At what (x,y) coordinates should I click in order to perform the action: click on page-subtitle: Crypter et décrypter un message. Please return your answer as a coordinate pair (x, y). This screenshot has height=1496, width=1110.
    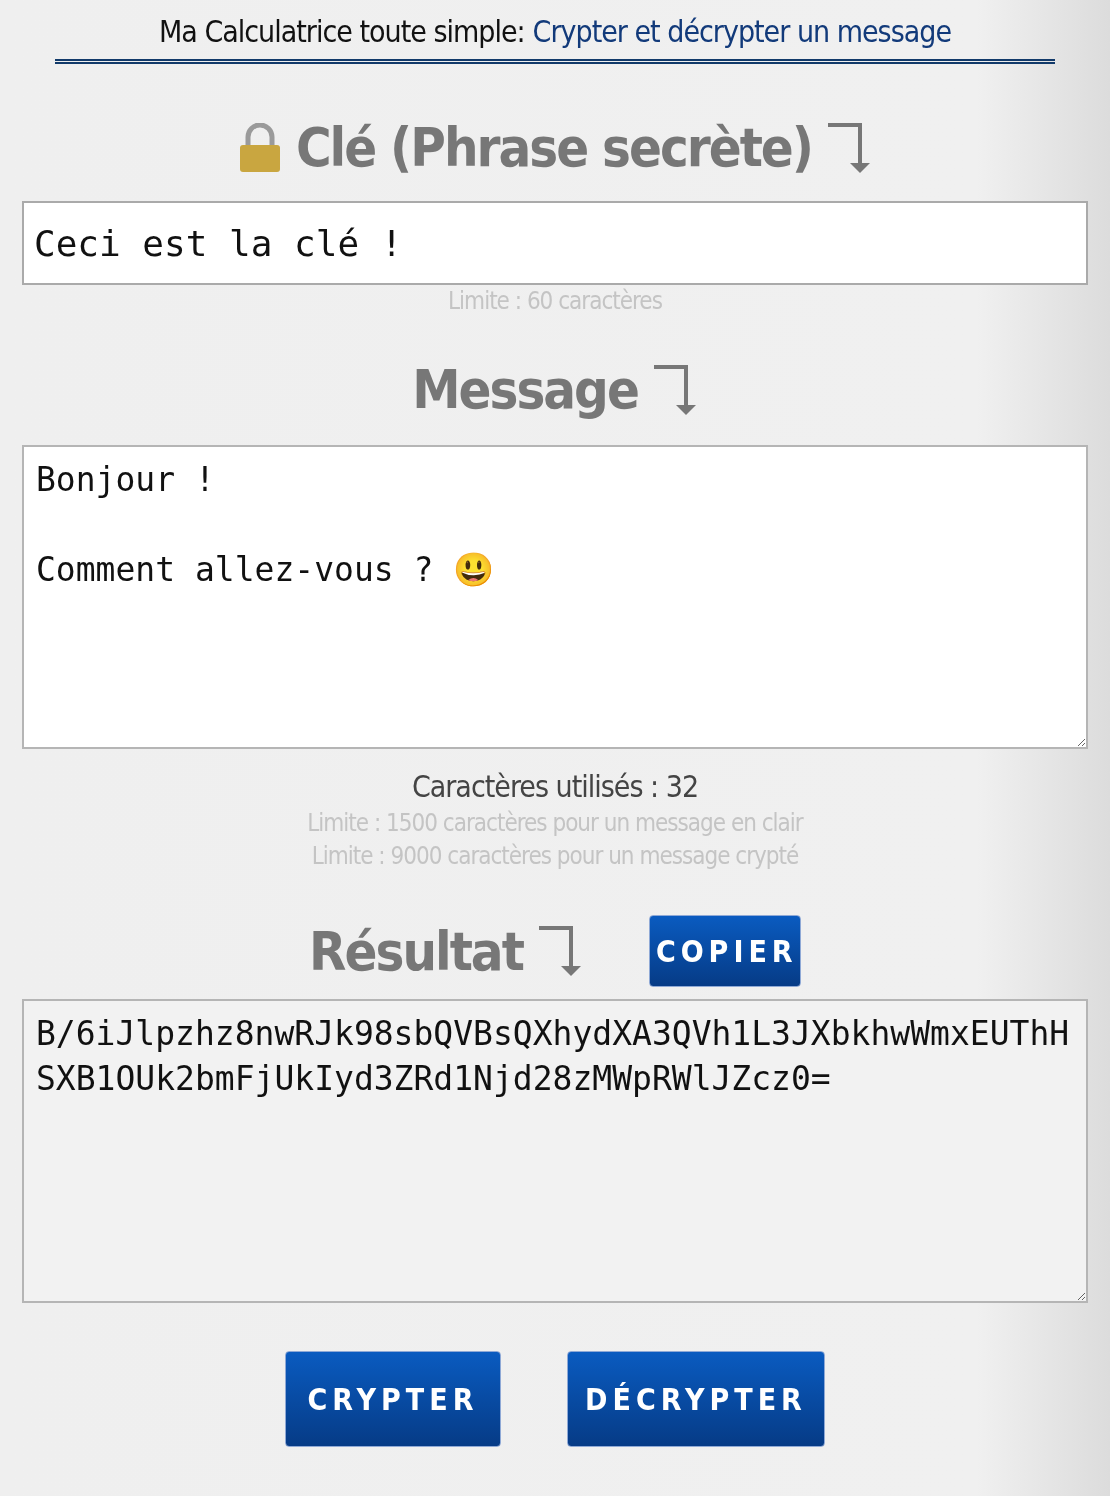
    Looking at the image, I should click on (741, 31).